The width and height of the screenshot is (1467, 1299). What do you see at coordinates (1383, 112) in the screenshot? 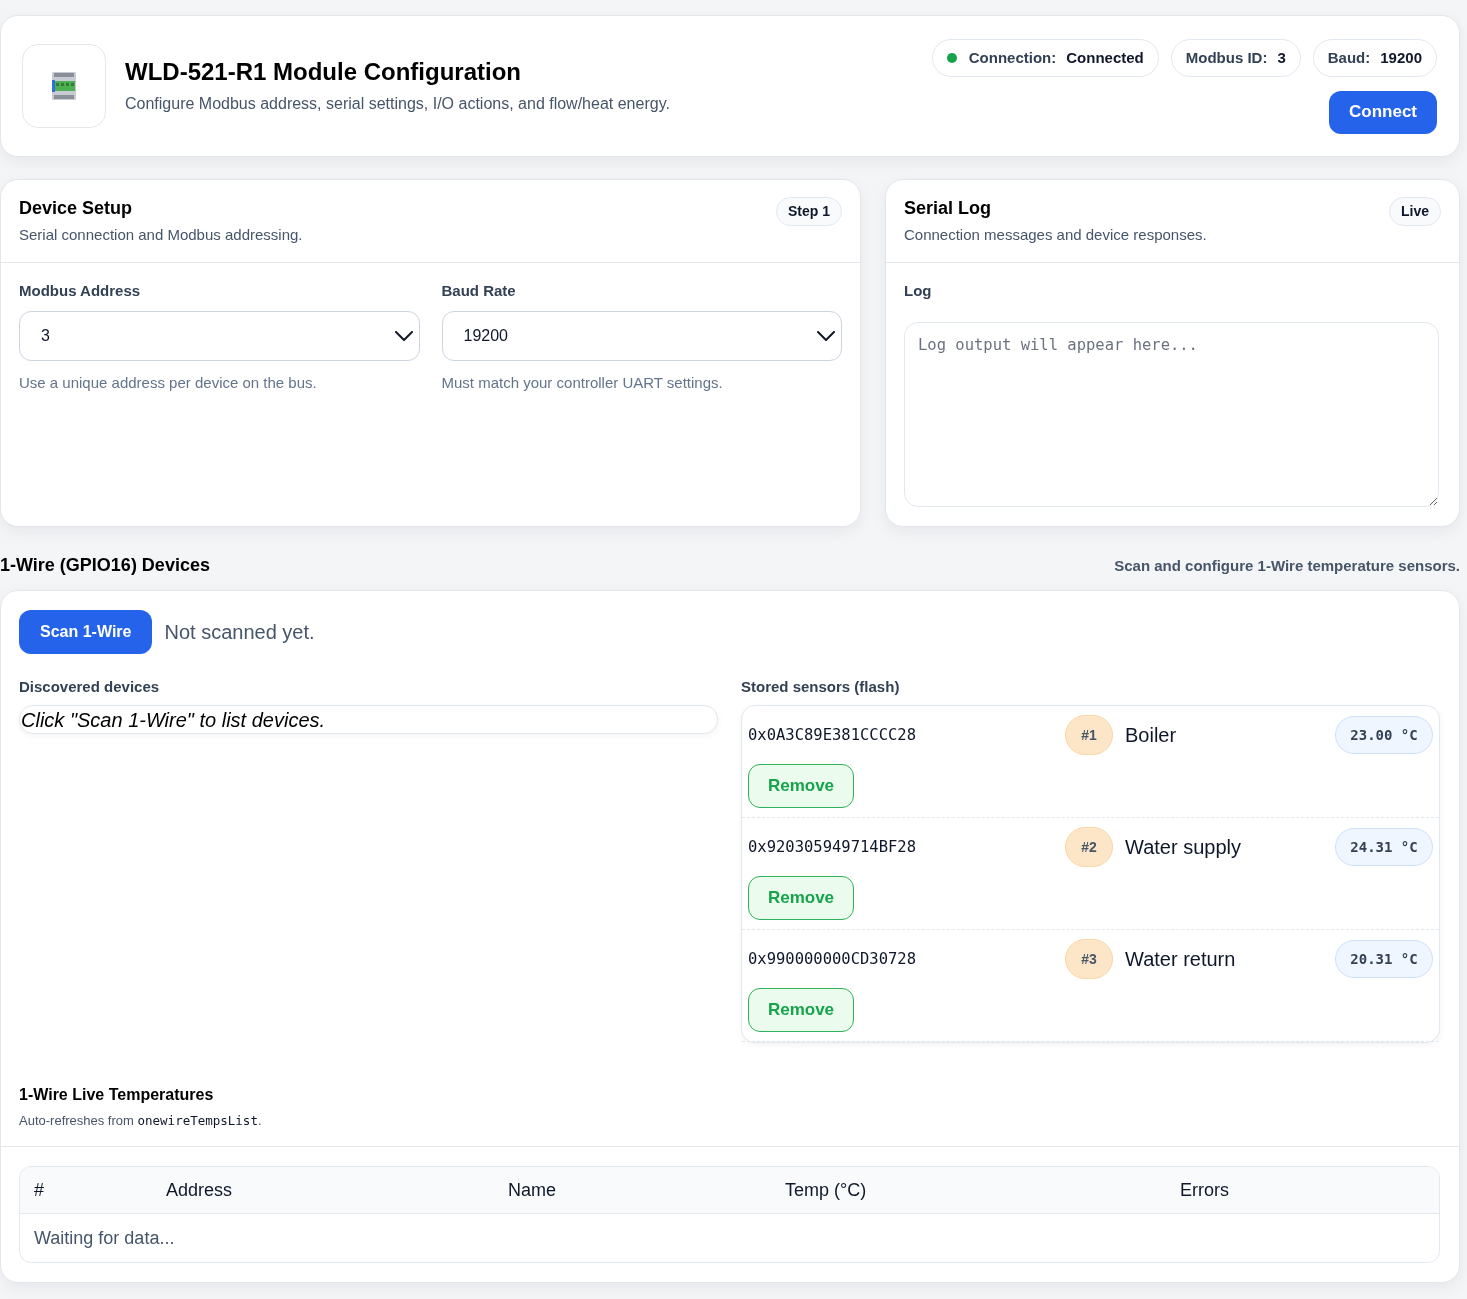
I see `connect-button: Connect` at bounding box center [1383, 112].